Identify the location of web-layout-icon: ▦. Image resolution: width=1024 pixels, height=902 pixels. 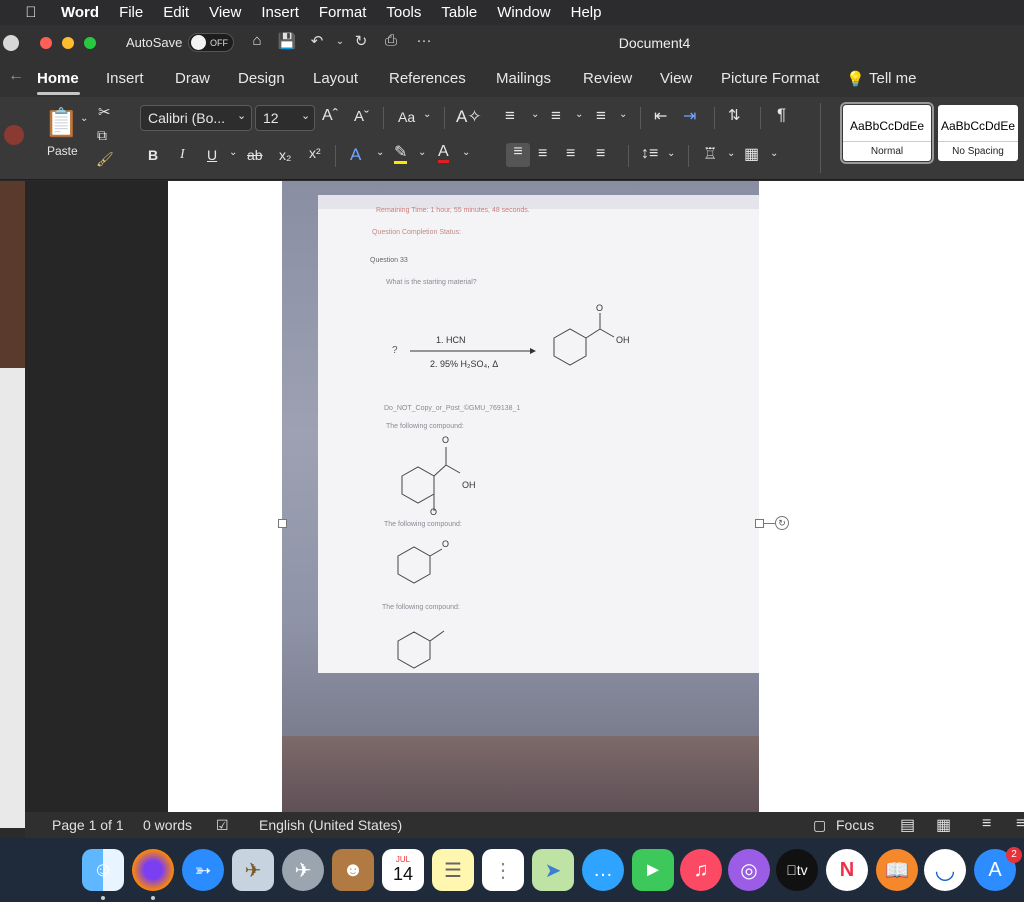
(943, 825).